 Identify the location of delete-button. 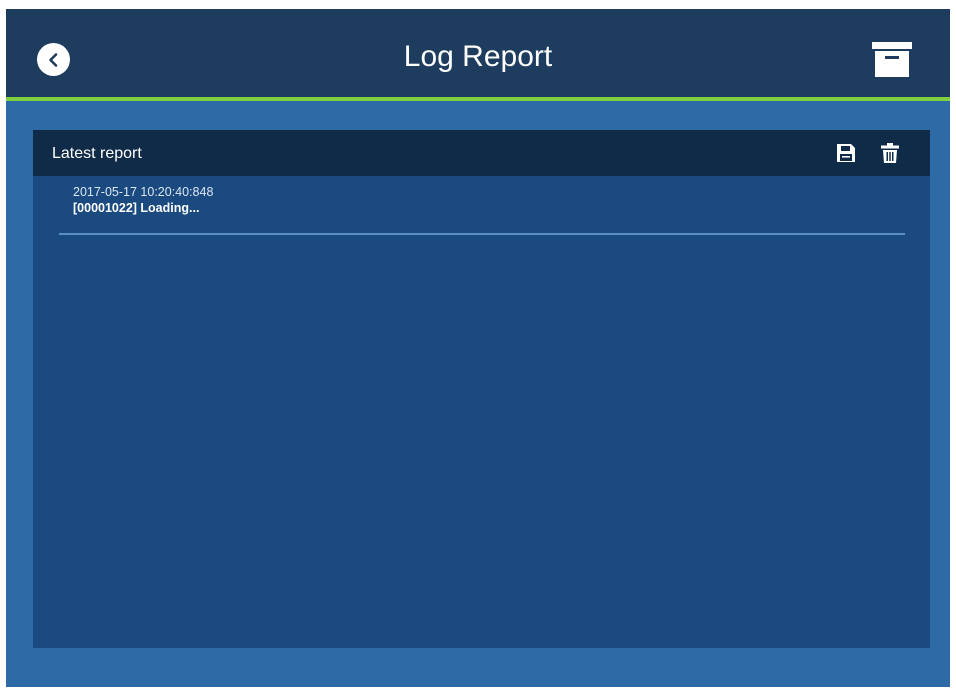
(890, 153).